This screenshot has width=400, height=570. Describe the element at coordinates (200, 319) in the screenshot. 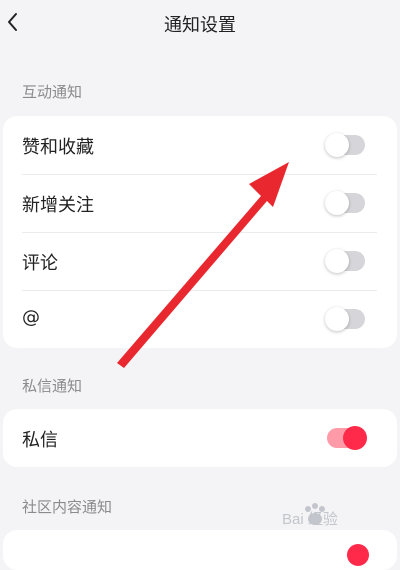

I see `setting-row-mentions: @` at that location.